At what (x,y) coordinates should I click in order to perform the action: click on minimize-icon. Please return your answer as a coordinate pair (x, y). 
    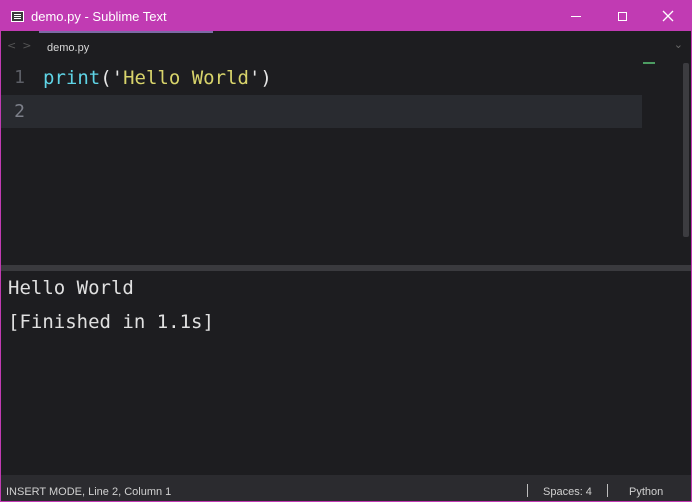
    Looking at the image, I should click on (576, 16).